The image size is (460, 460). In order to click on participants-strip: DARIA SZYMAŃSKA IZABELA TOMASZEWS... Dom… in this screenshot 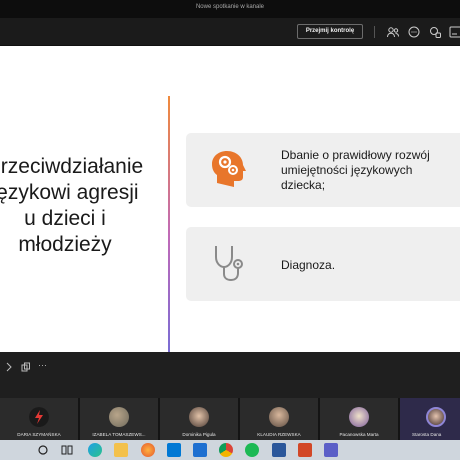, I will do `click(230, 419)`.